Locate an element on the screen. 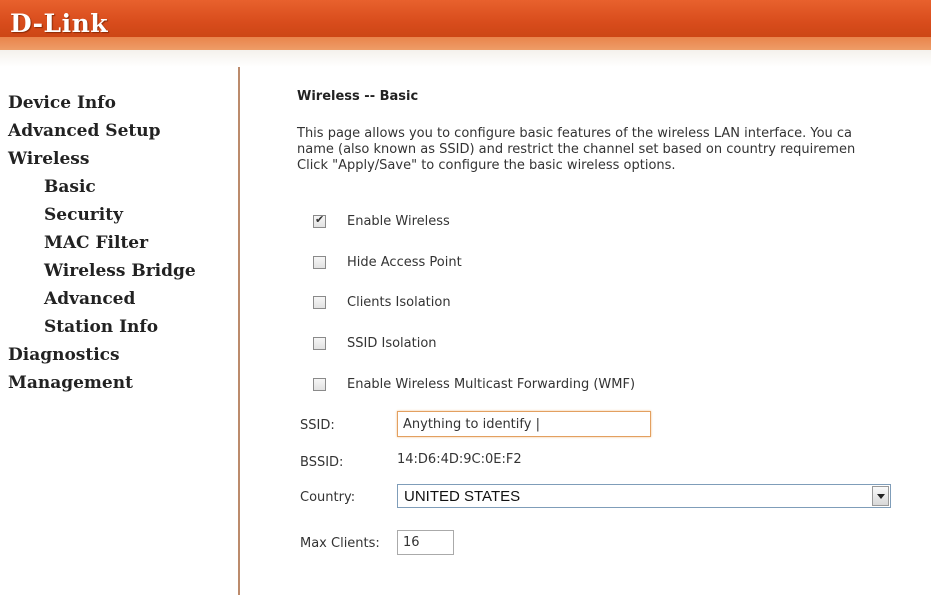  bssid-value: 14:D6:4D:9C:0E:F2 is located at coordinates (459, 459).